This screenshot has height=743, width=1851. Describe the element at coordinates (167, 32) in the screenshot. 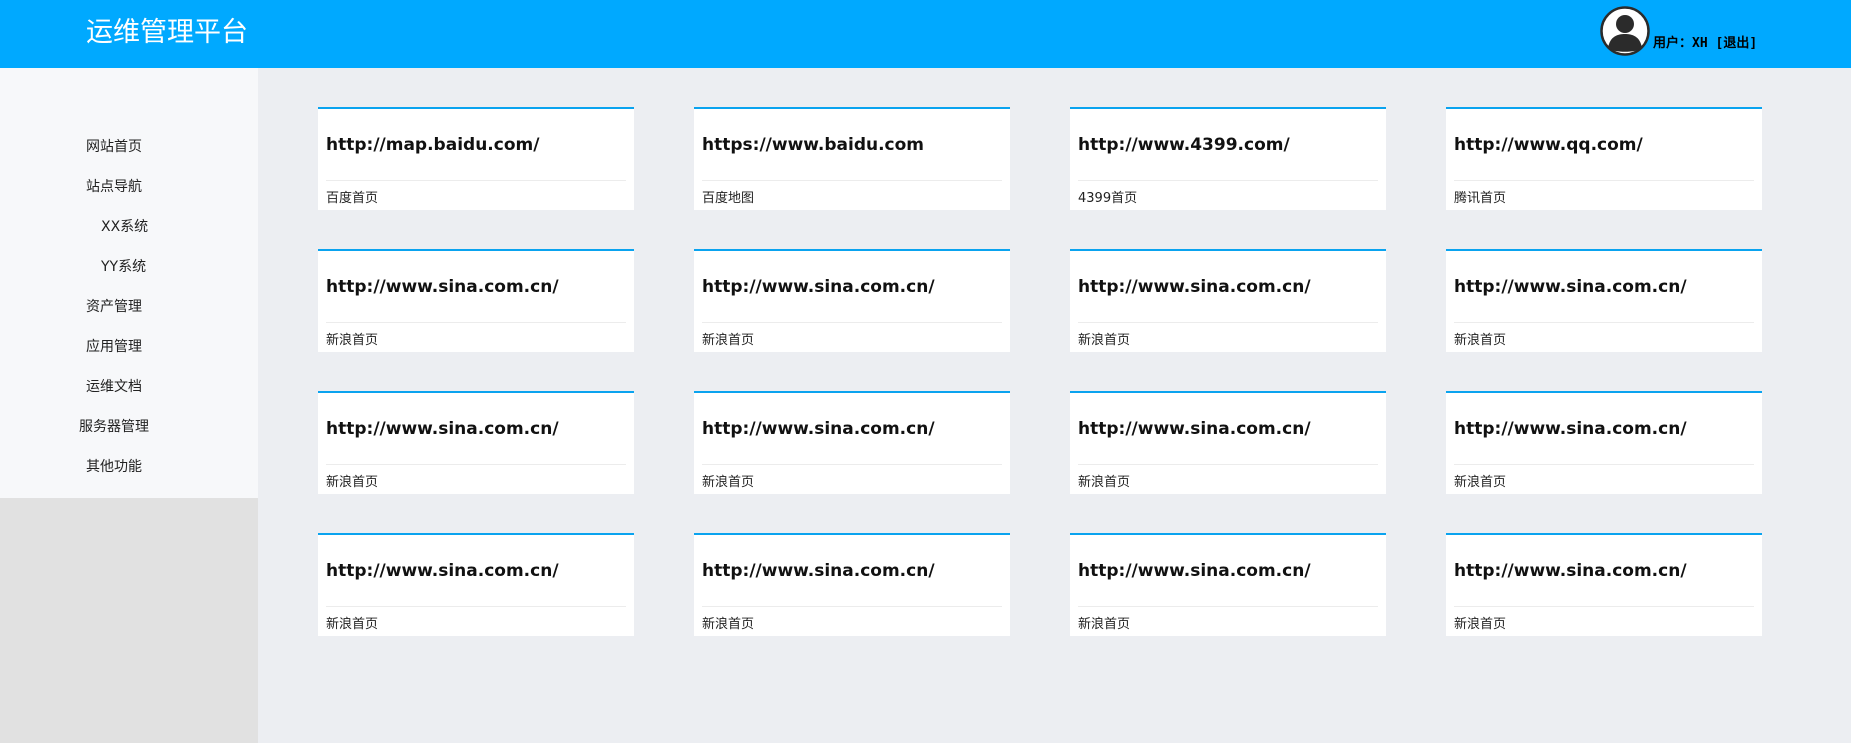

I see `app-title: 运维管理平台` at that location.